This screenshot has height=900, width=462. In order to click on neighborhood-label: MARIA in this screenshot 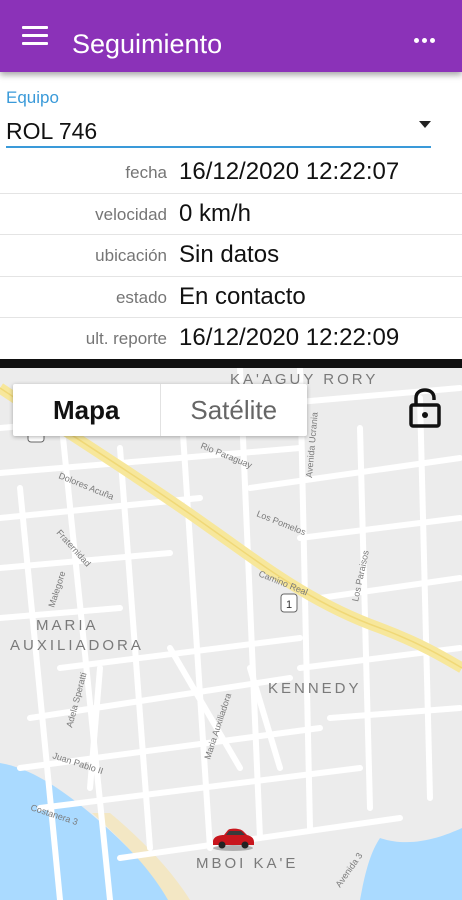, I will do `click(67, 625)`.